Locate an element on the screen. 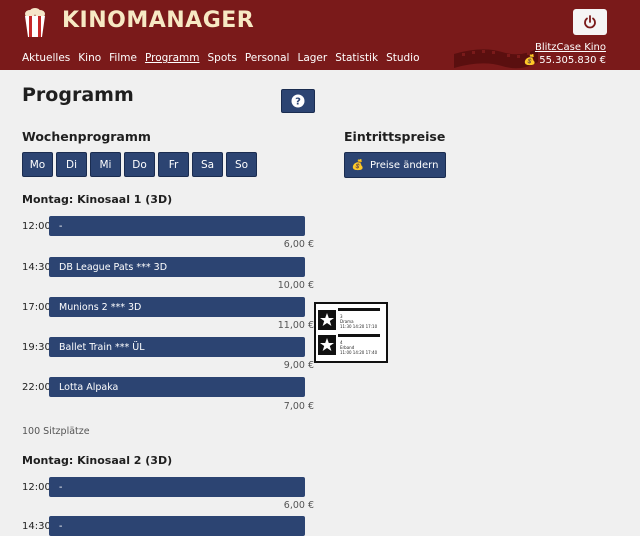  app-brand: KINOMANAGER is located at coordinates (158, 20).